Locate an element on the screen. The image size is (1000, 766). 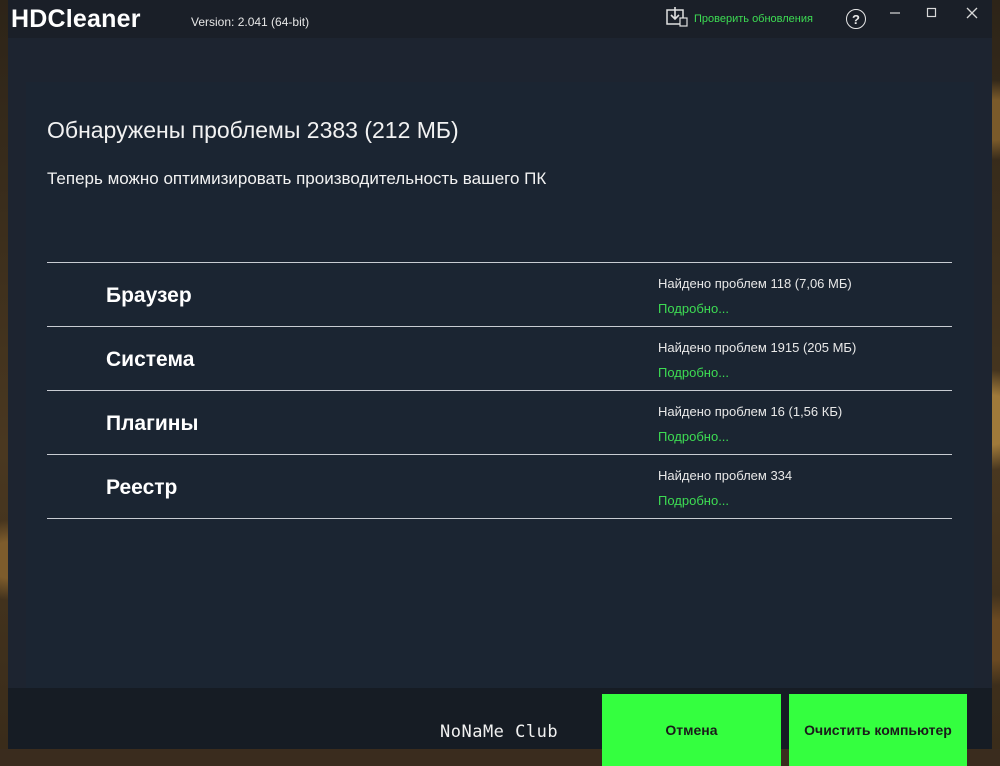
result-count: Найдено проблем 118 (7,06 МБ) is located at coordinates (755, 283).